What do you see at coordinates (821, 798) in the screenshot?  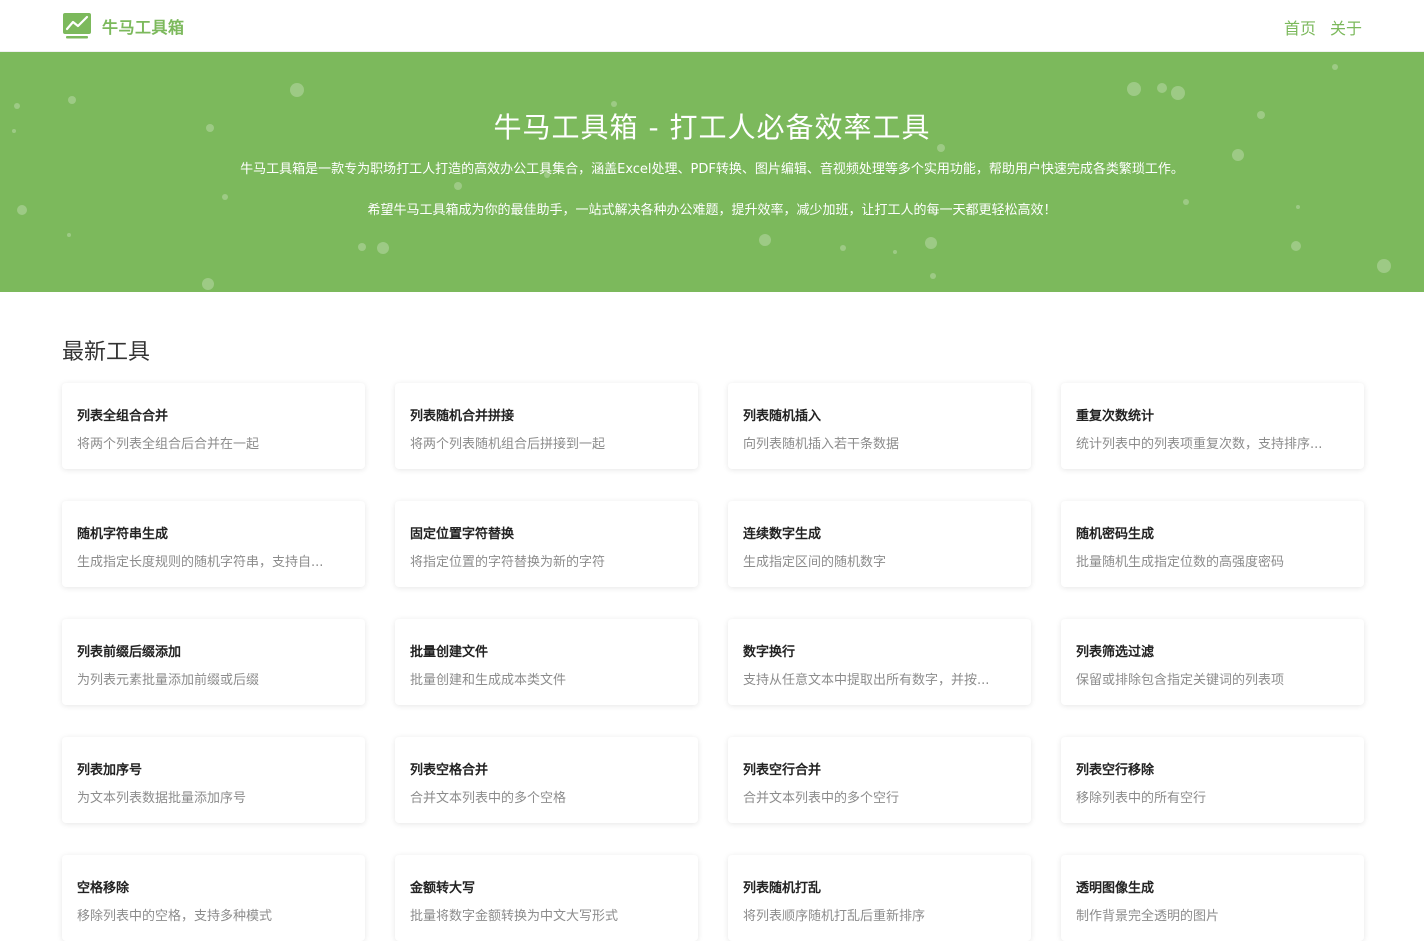 I see `tool-description: 合并文本列表中的多个空行` at bounding box center [821, 798].